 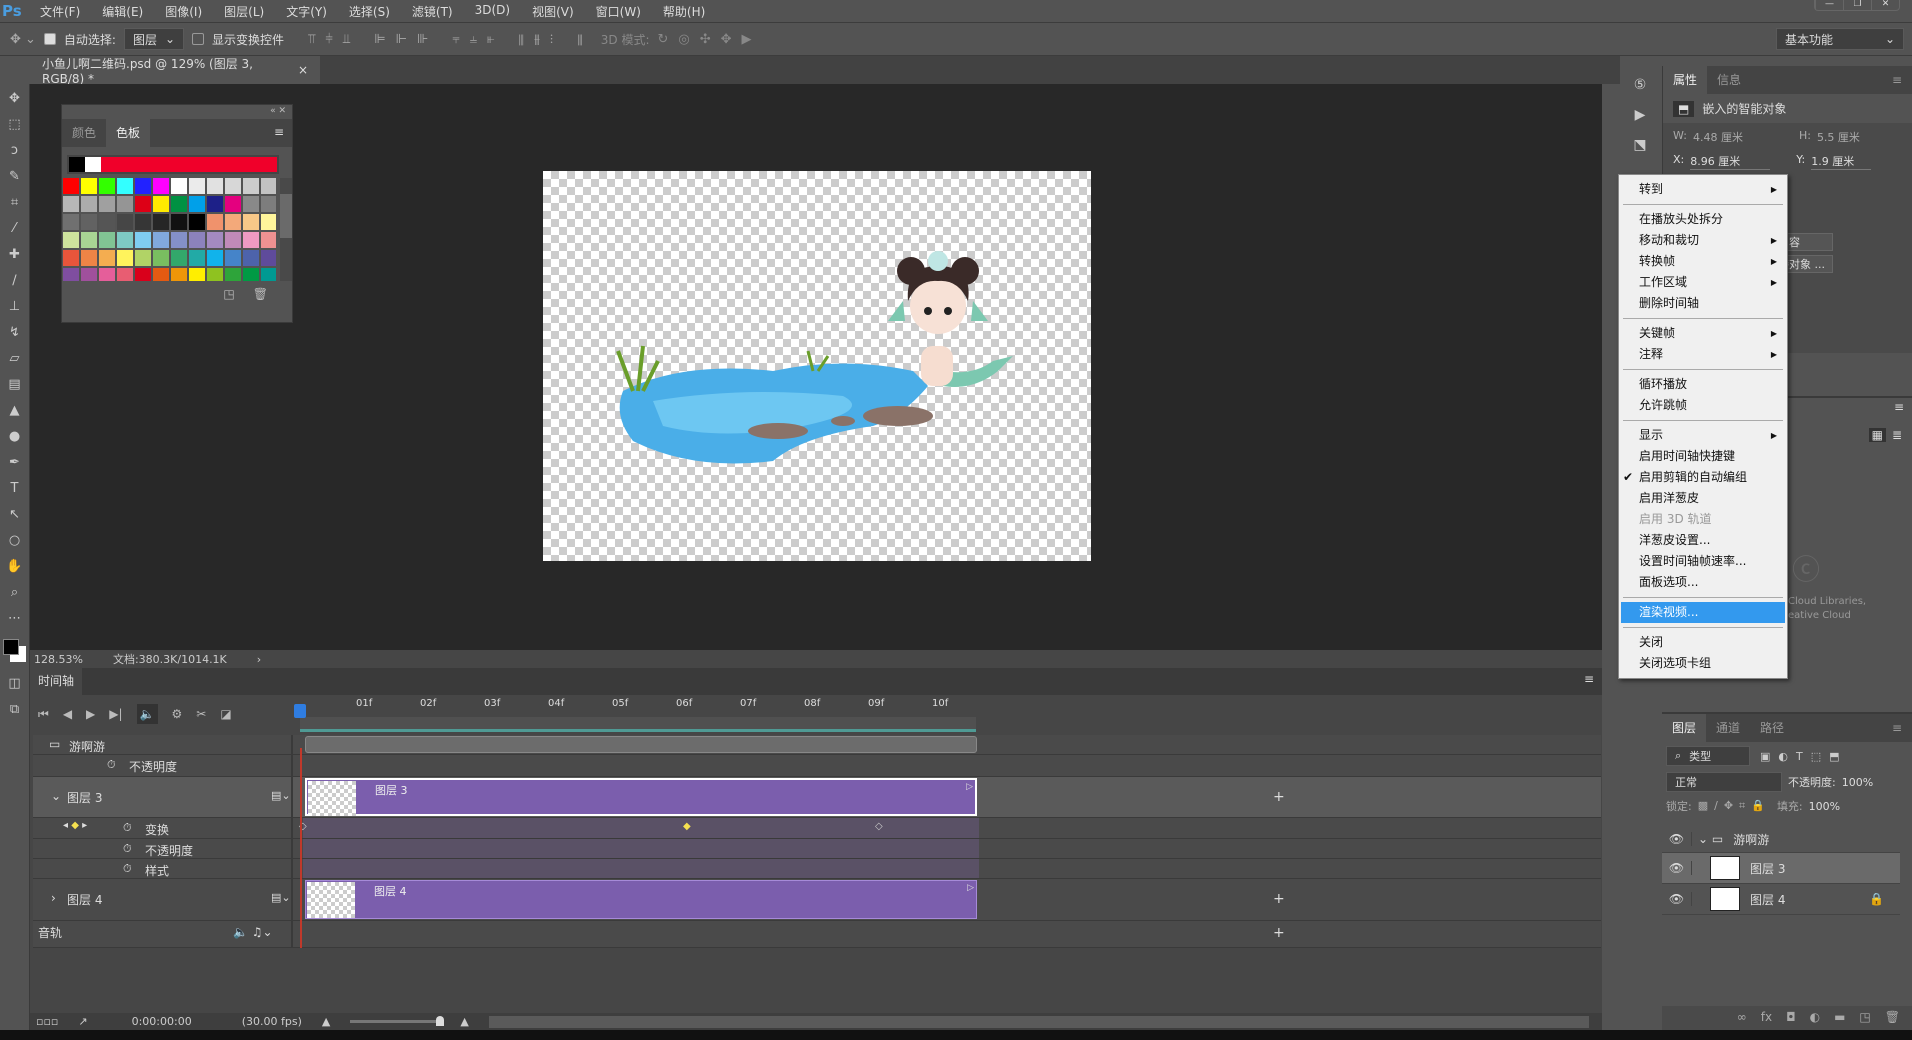 I want to click on properties-icon: ⬔, so click(x=1640, y=145).